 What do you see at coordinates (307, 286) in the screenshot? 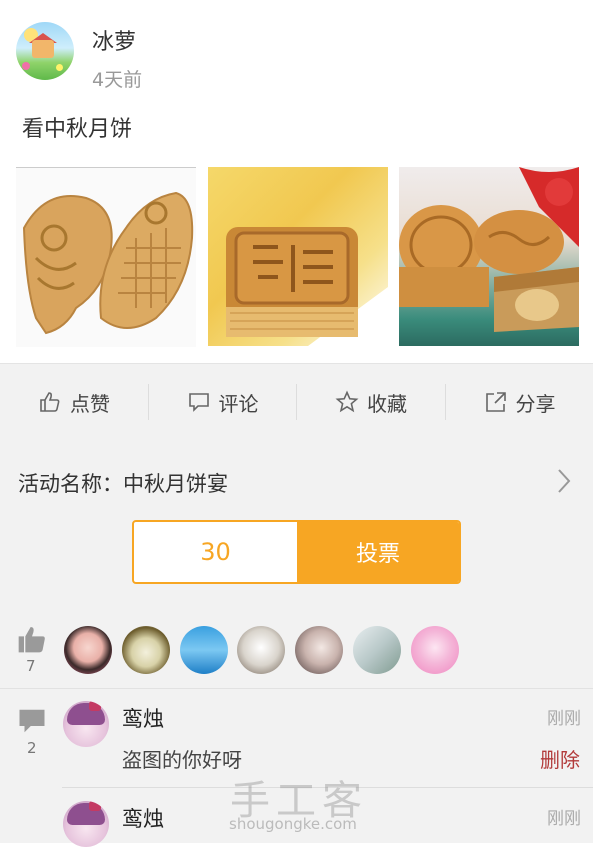
I see `square-mooncake-illustration` at bounding box center [307, 286].